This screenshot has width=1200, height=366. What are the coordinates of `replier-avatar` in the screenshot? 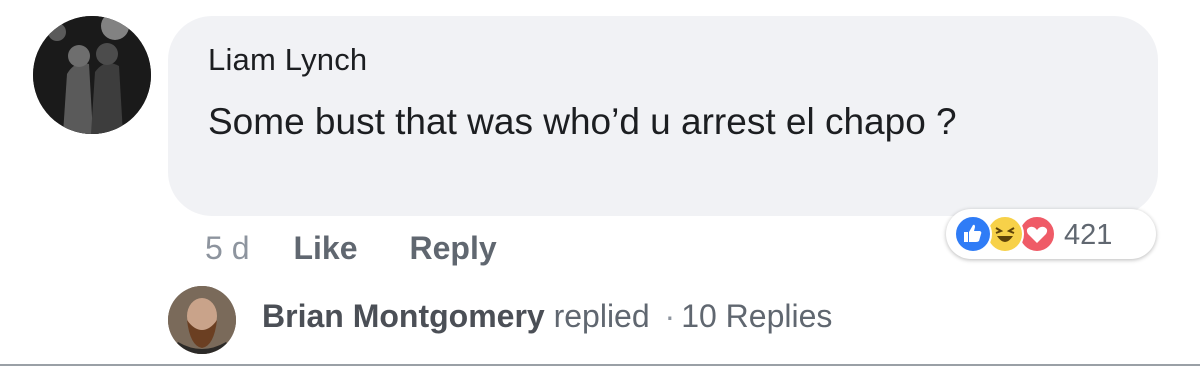 It's located at (202, 320).